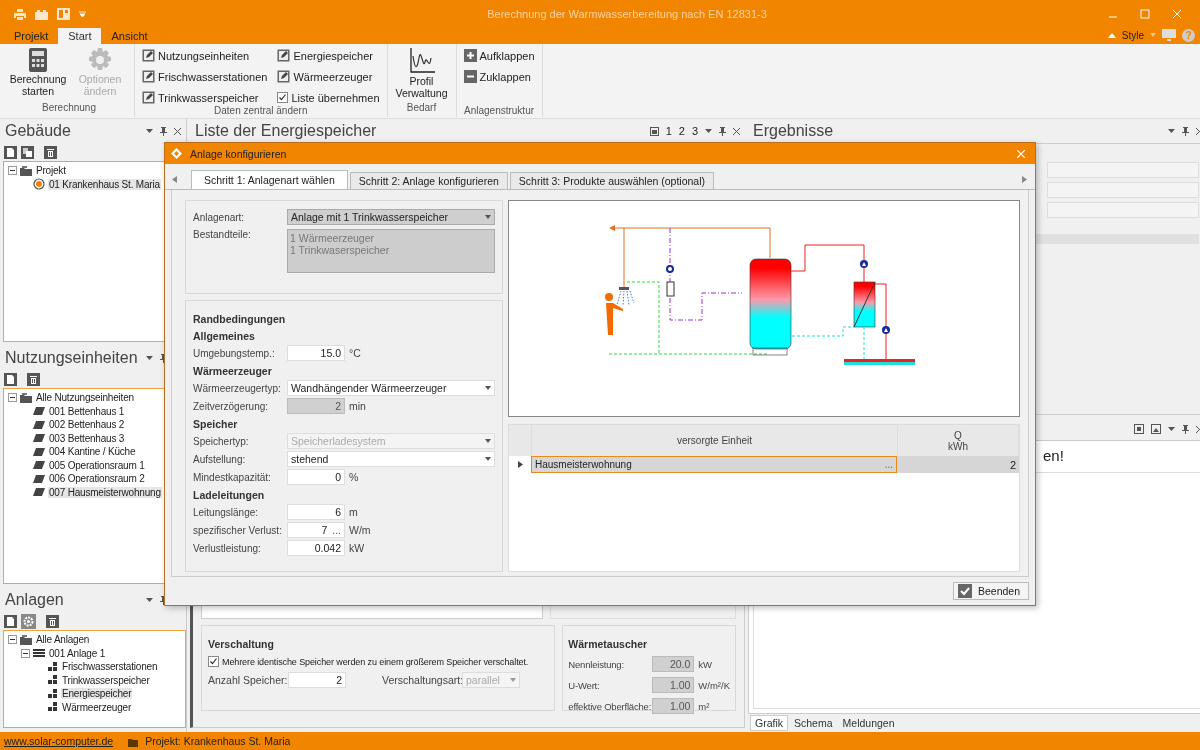 This screenshot has width=1200, height=750. What do you see at coordinates (269, 179) in the screenshot?
I see `wizard-tab: Schritt 1: Anlagenart wählen` at bounding box center [269, 179].